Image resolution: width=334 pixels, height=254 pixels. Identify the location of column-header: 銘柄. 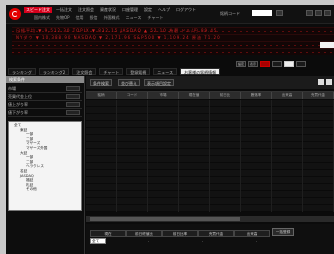
(101, 95).